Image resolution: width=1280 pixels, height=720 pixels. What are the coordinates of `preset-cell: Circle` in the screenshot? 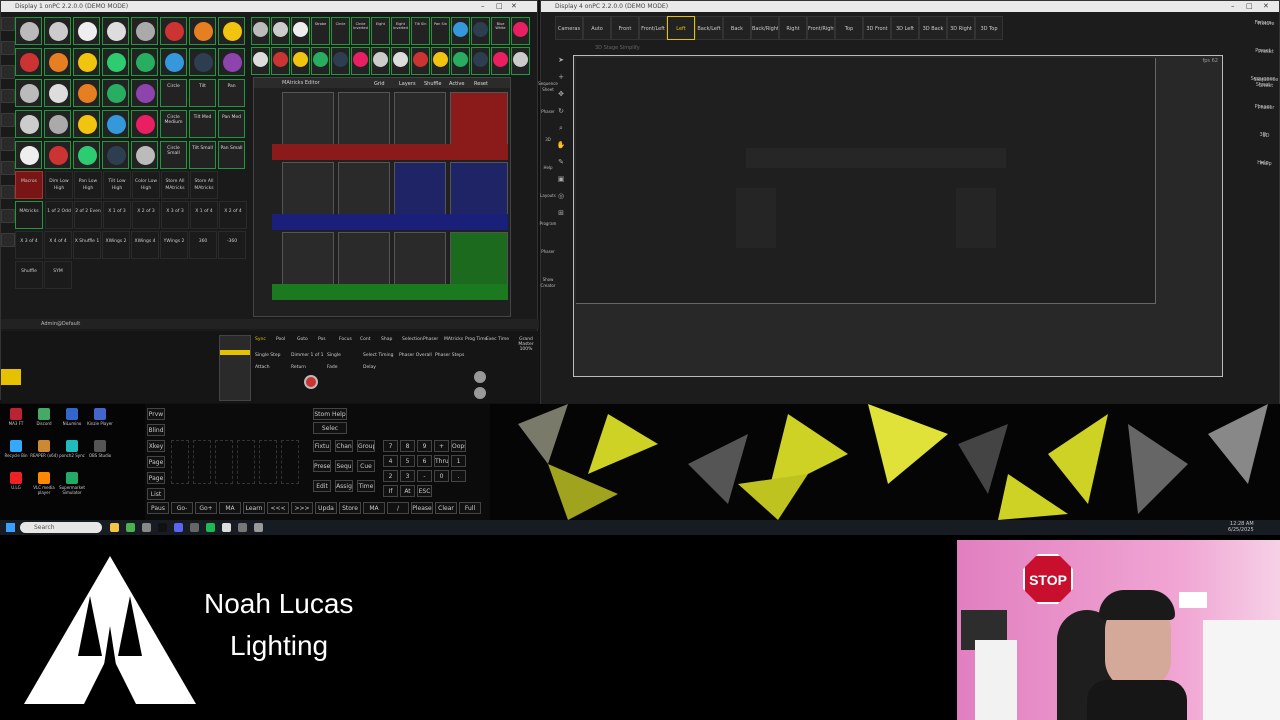 It's located at (340, 31).